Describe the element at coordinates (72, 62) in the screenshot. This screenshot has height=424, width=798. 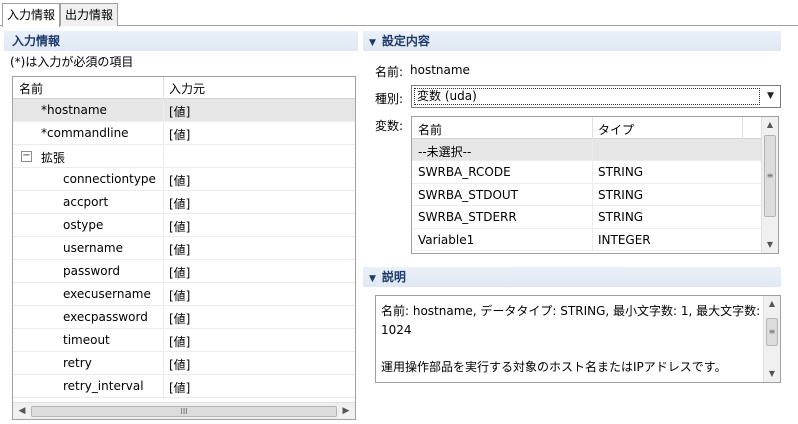
I see `required-note: (*)は入力が必須の項目` at that location.